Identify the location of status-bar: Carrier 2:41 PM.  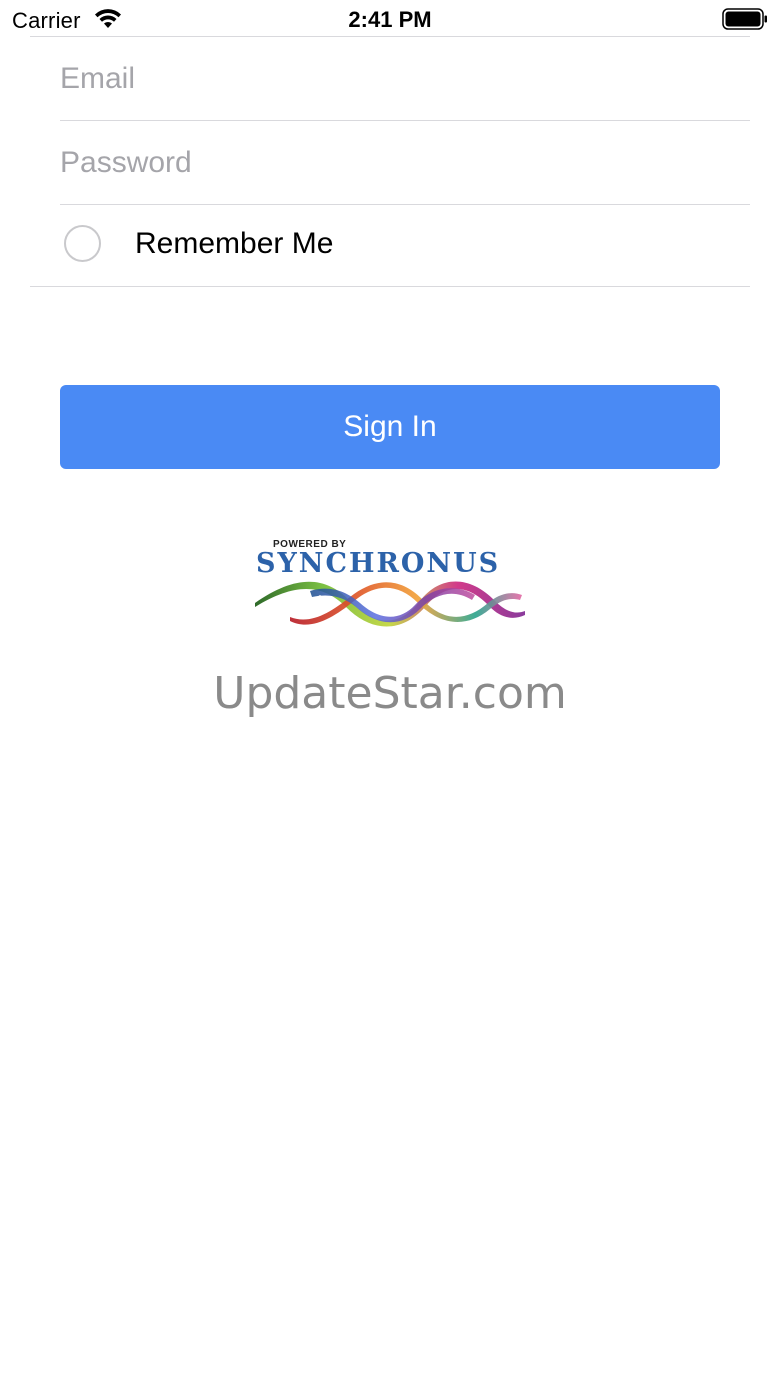
(390, 19).